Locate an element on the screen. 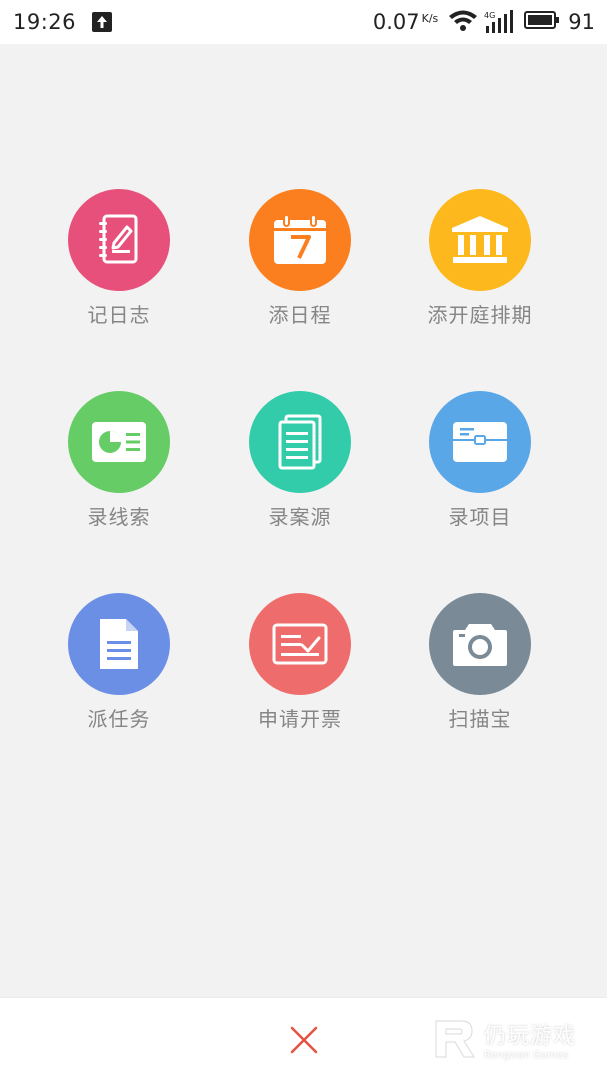 The image size is (607, 1081). action-add-schedule: 添日程 is located at coordinates (300, 258).